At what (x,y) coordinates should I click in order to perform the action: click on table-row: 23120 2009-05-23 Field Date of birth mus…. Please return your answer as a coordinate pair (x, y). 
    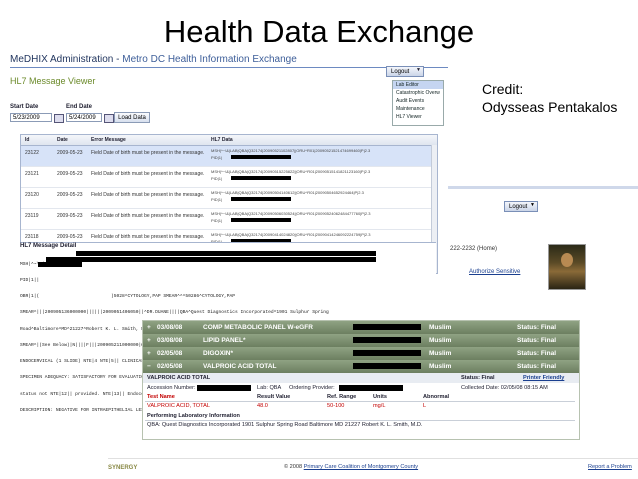
    Looking at the image, I should click on (227, 198).